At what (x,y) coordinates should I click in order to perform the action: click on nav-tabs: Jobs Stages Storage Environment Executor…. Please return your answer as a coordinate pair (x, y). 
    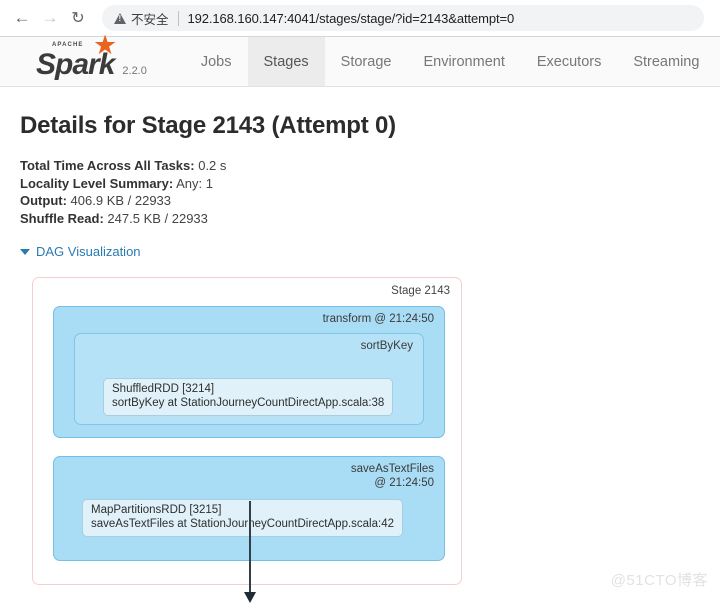
    Looking at the image, I should click on (450, 61).